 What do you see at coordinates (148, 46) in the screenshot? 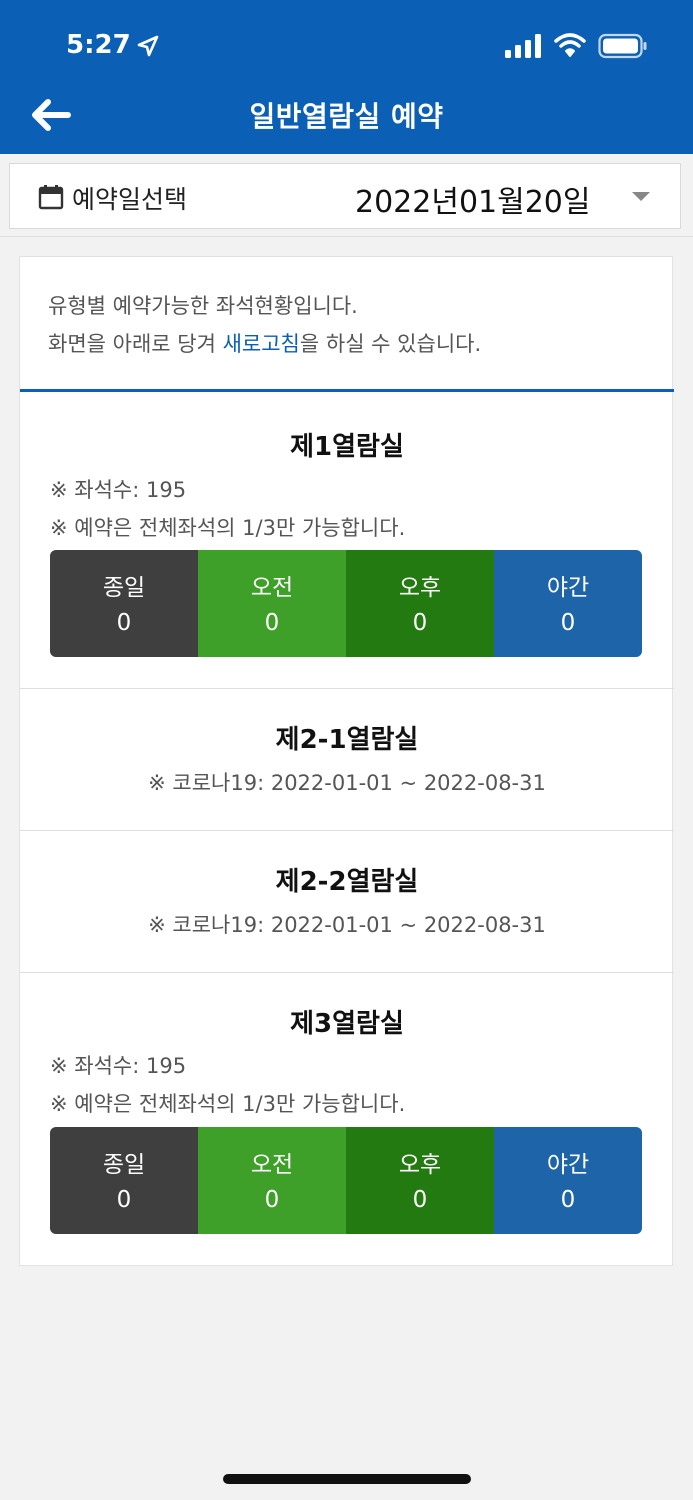
I see `location-arrow-icon` at bounding box center [148, 46].